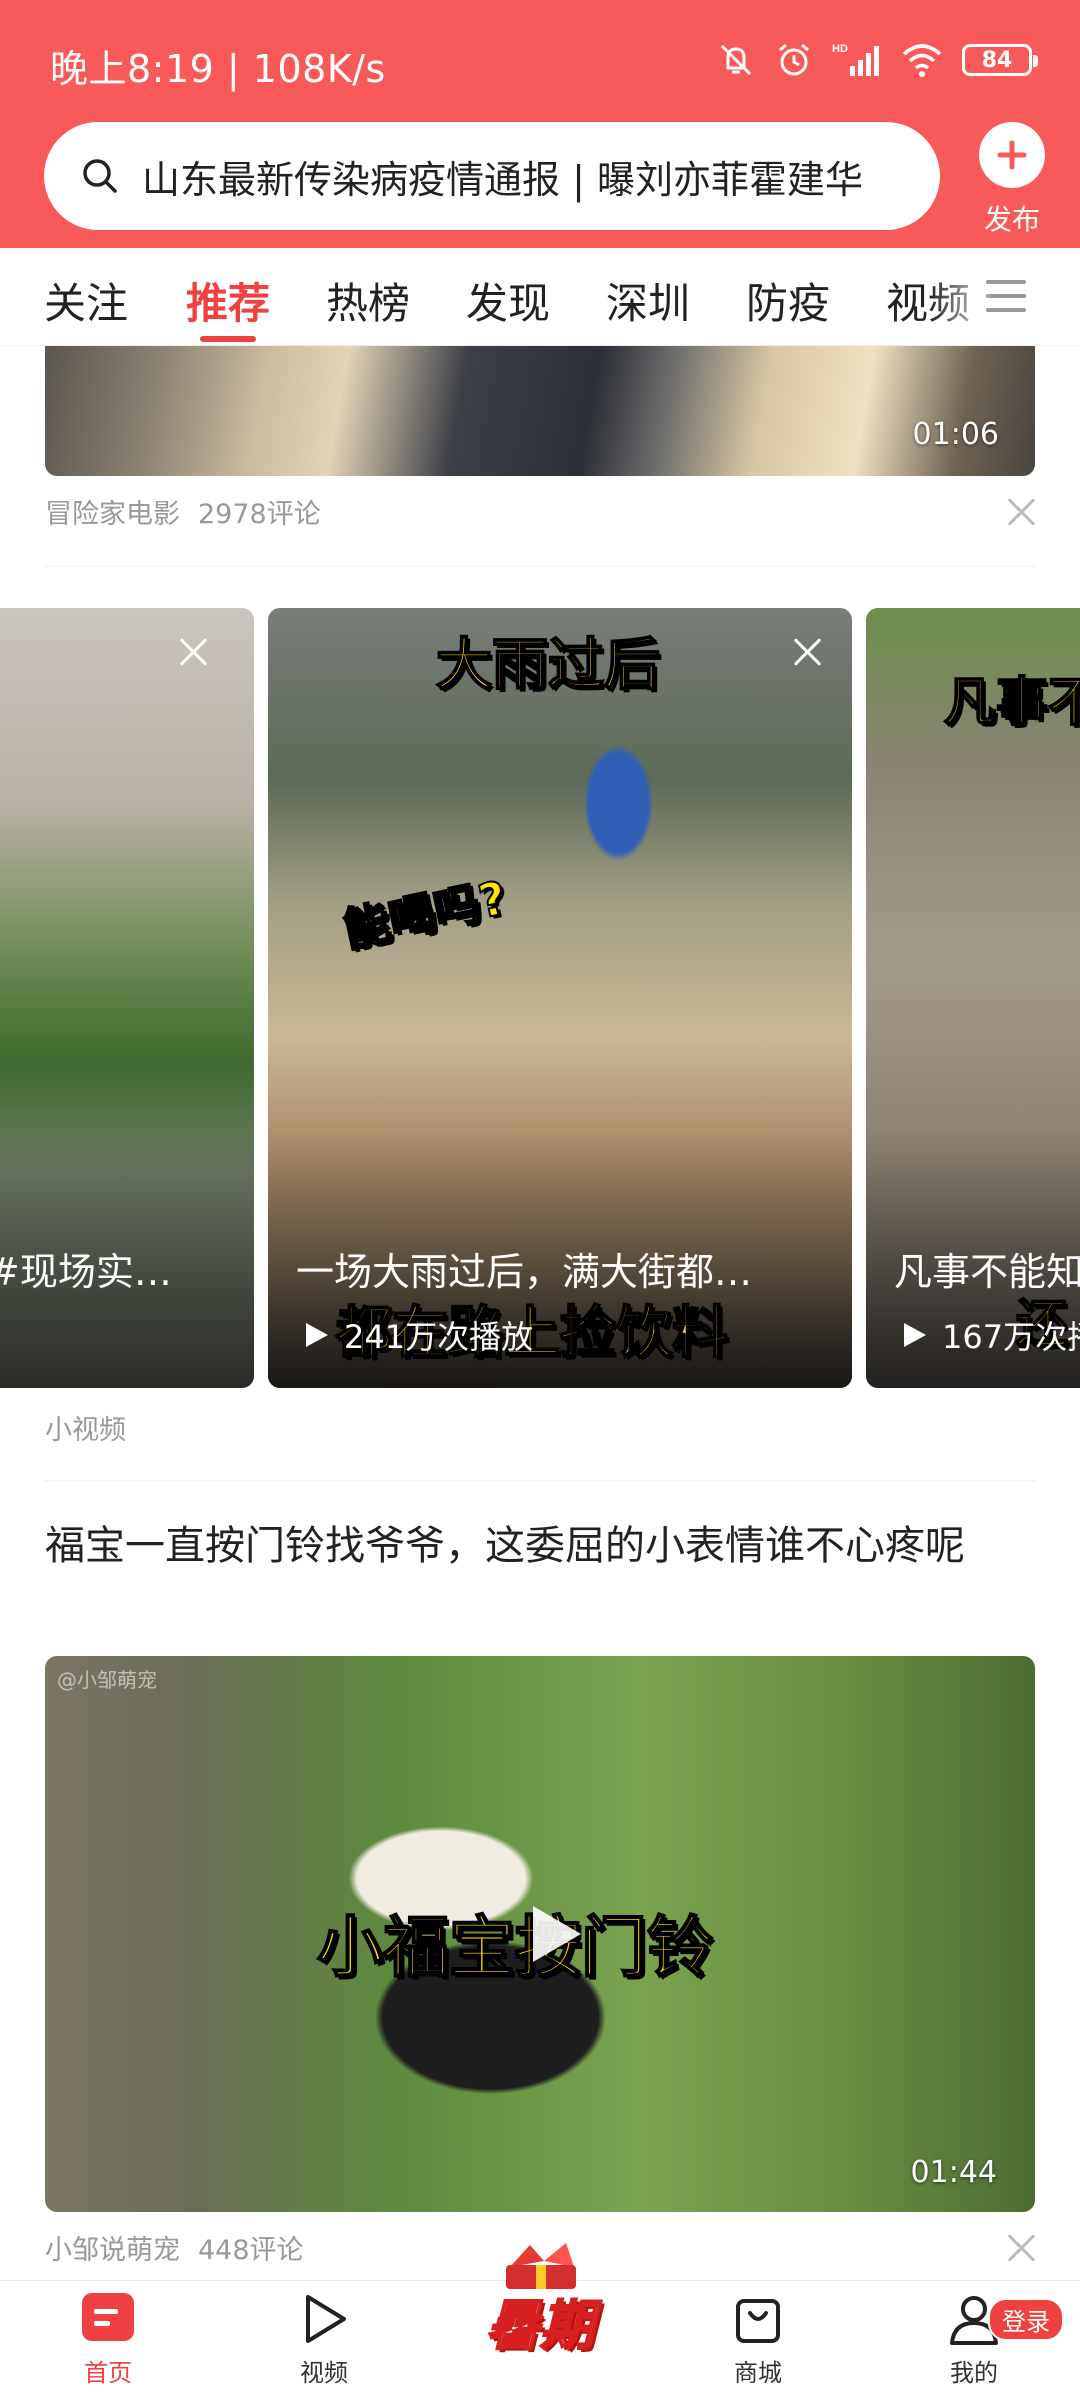 The width and height of the screenshot is (1080, 2400). What do you see at coordinates (648, 300) in the screenshot?
I see `tab-shenzhen: 深圳` at bounding box center [648, 300].